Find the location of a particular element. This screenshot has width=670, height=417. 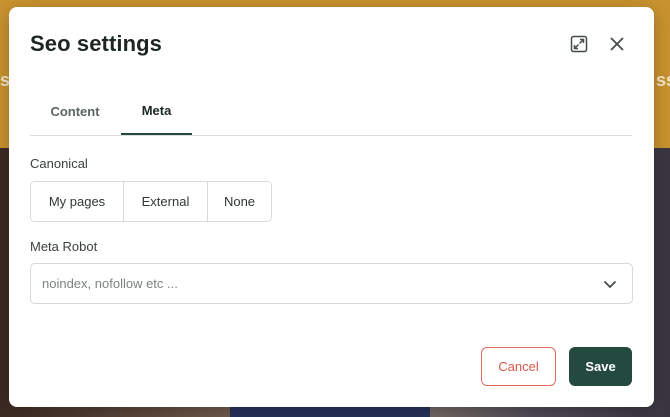

expand-button is located at coordinates (579, 44).